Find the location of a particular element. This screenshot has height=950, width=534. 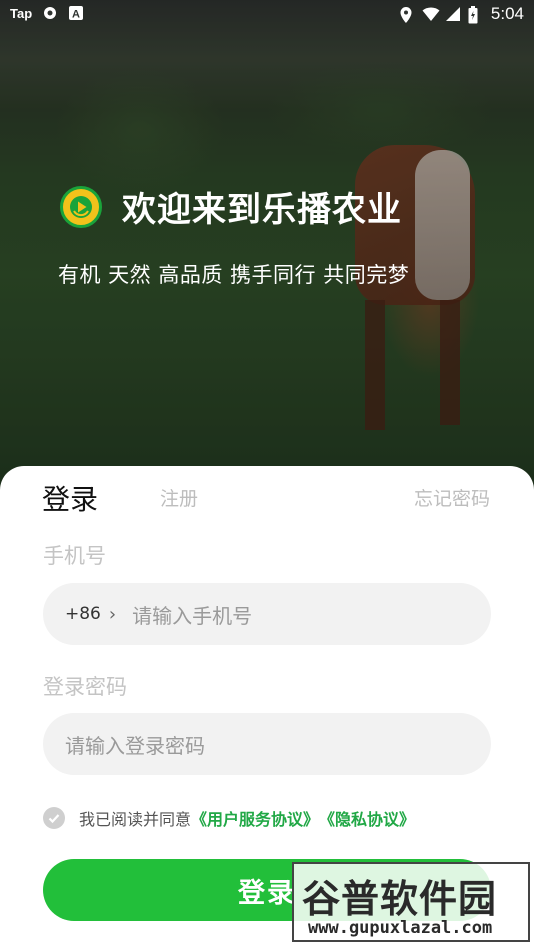

phone-input: 请输入手机号 is located at coordinates (192, 614).